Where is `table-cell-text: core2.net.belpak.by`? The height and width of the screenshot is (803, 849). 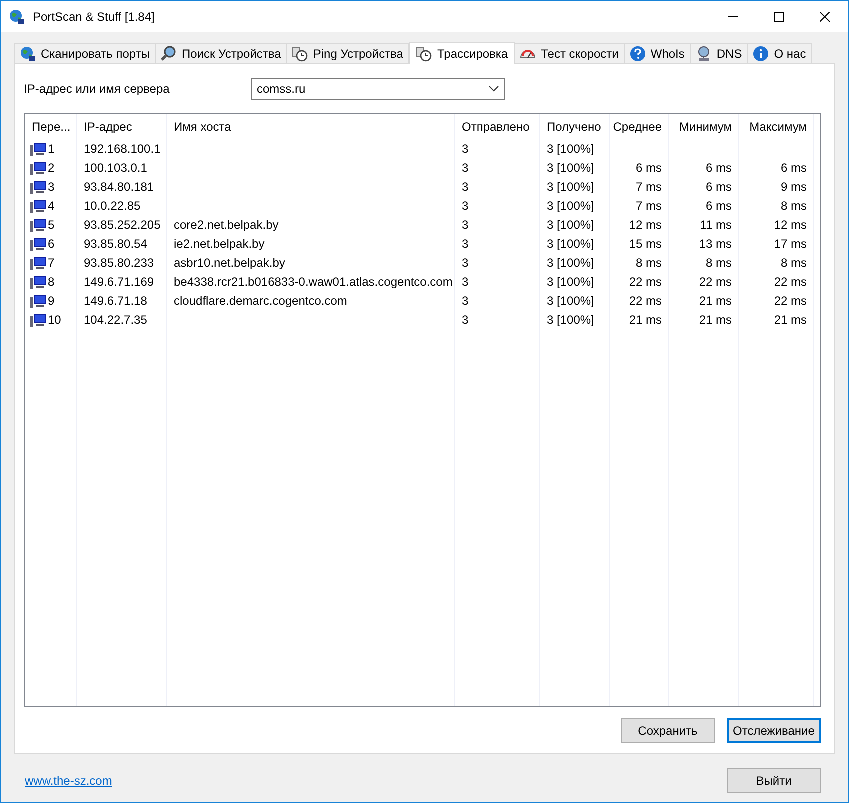
table-cell-text: core2.net.belpak.by is located at coordinates (226, 225).